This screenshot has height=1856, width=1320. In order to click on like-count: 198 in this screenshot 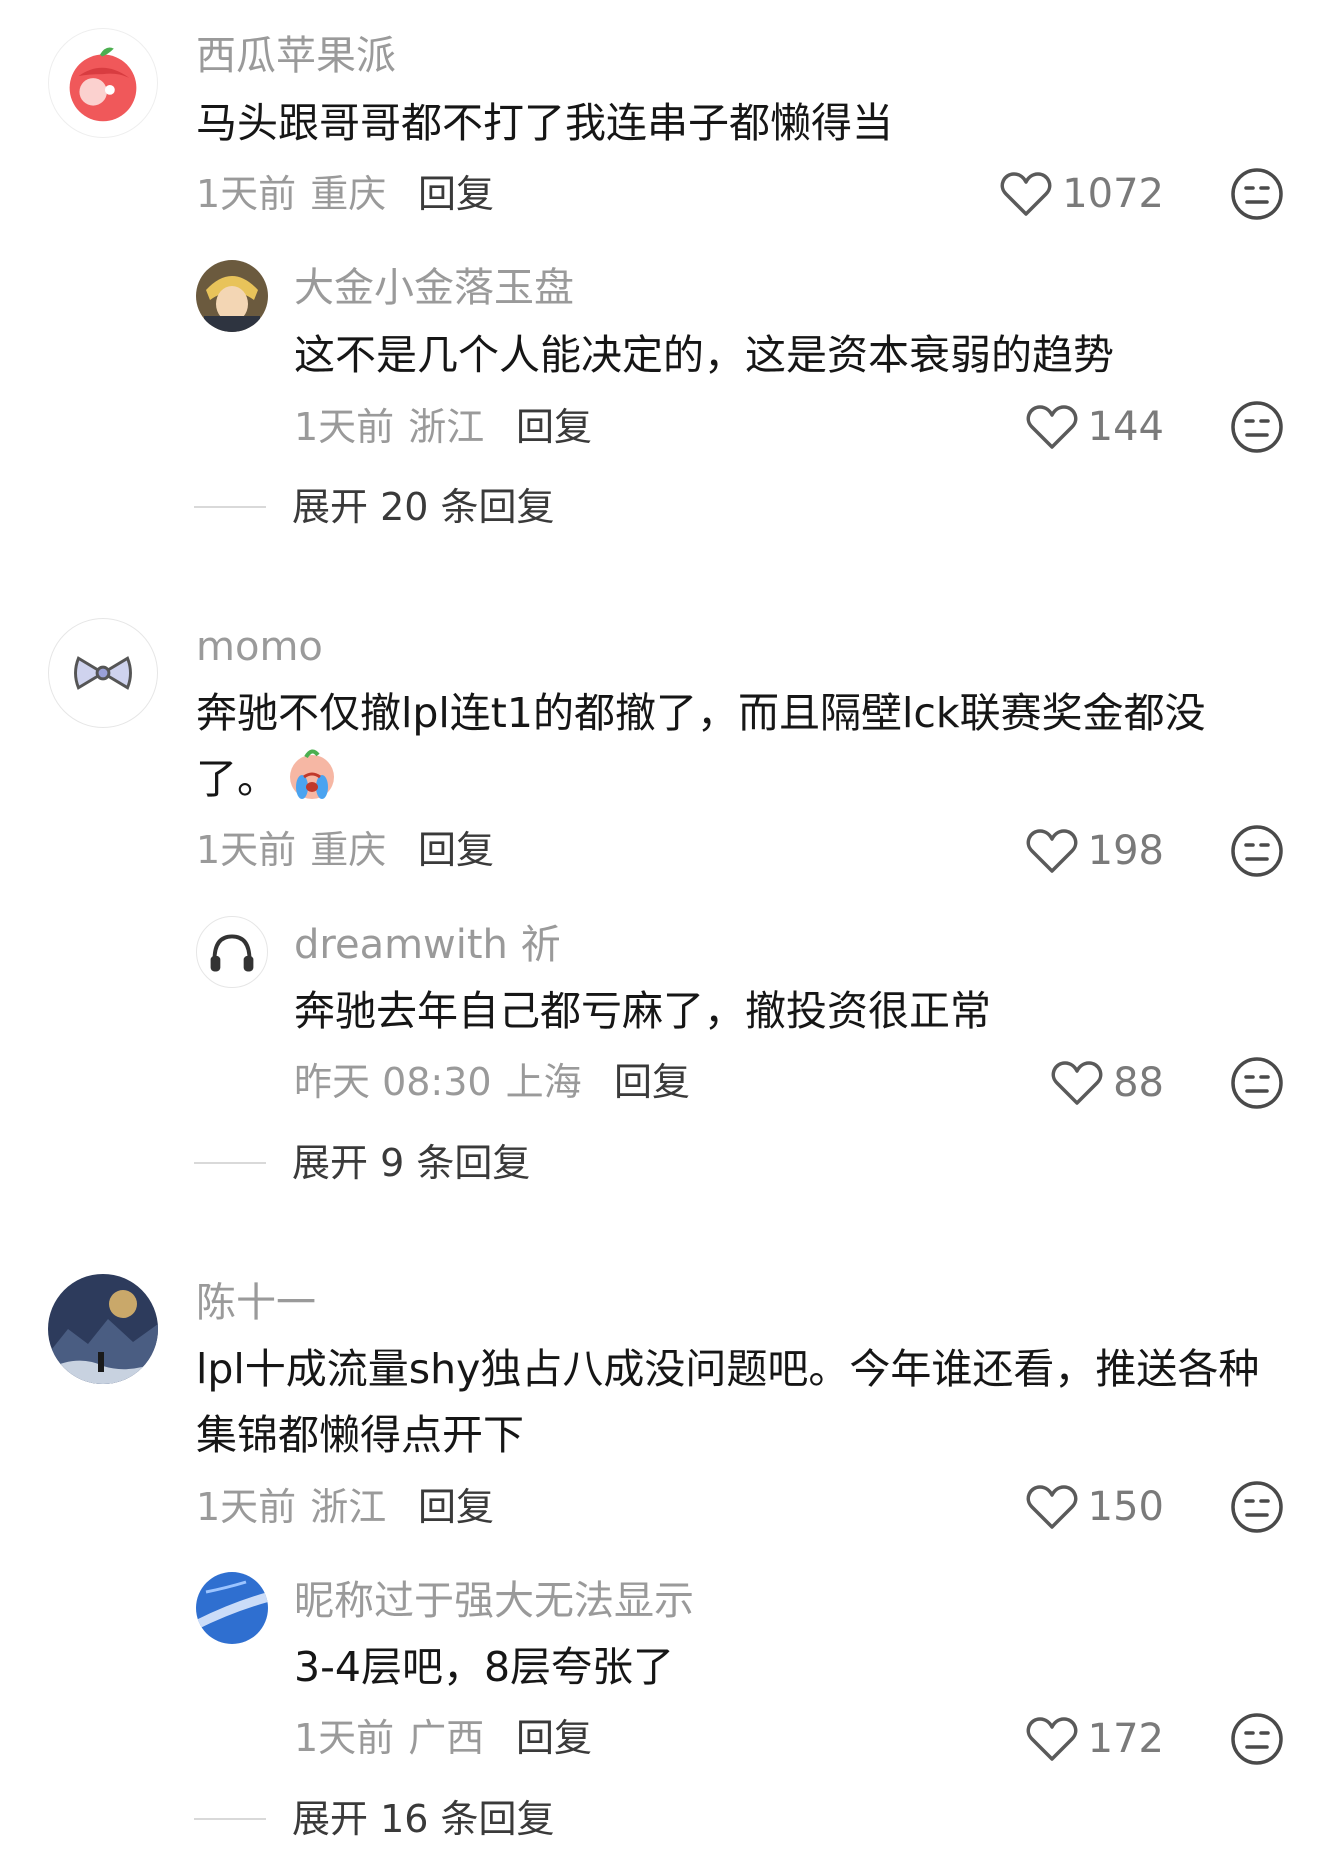, I will do `click(1125, 851)`.